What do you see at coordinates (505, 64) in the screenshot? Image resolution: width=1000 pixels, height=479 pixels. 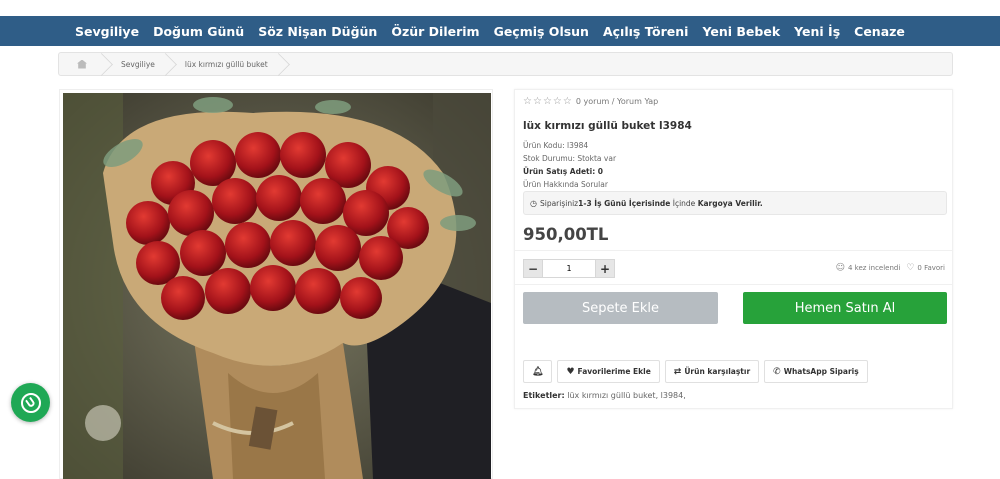 I see `breadcrumb: Sevgiliye lüx kırmızı güllü buket` at bounding box center [505, 64].